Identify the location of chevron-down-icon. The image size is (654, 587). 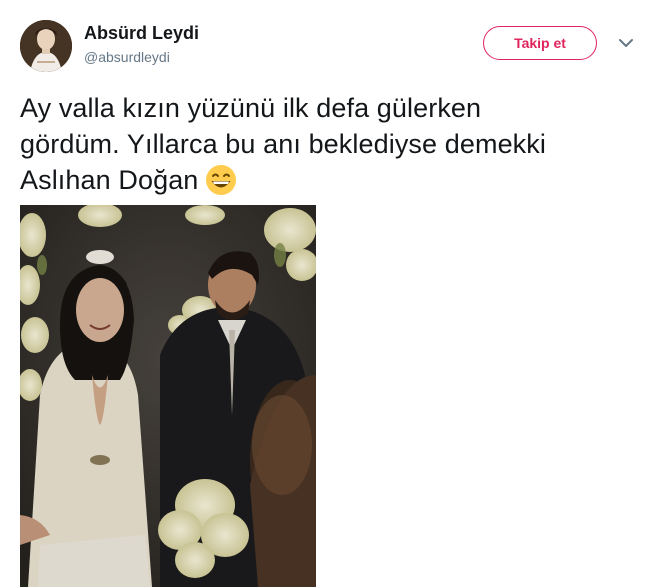
(626, 43).